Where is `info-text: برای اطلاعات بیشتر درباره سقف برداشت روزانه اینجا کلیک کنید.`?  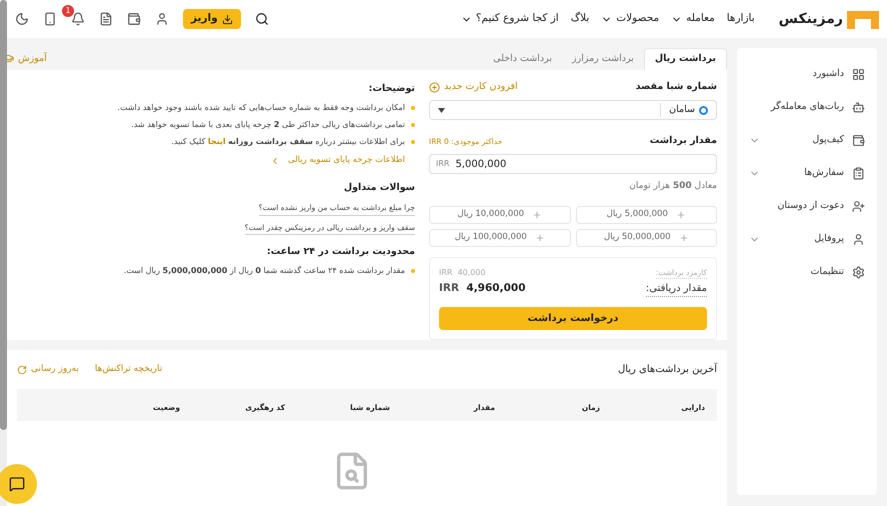
info-text: برای اطلاعات بیشتر درباره سقف برداشت روزانه اینجا کلیک کنید. is located at coordinates (288, 142).